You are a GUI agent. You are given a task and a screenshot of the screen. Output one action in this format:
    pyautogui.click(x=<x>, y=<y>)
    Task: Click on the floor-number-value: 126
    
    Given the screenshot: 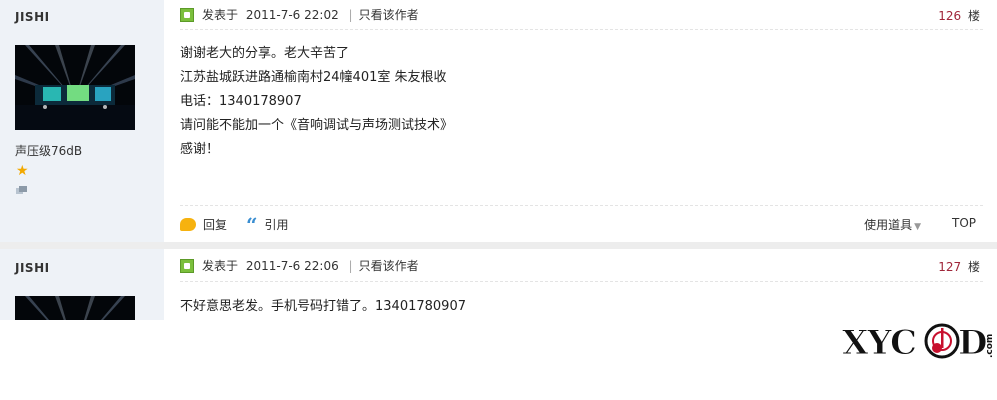 What is the action you would take?
    pyautogui.click(x=950, y=16)
    